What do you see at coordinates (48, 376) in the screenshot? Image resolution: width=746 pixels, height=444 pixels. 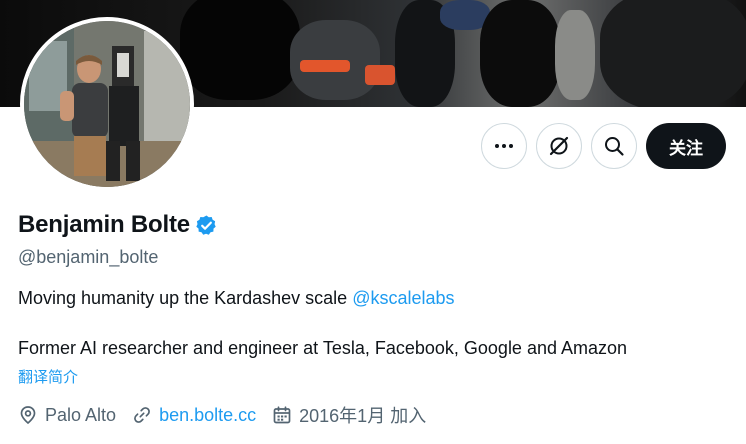 I see `translate-bio-link: 翻译简介` at bounding box center [48, 376].